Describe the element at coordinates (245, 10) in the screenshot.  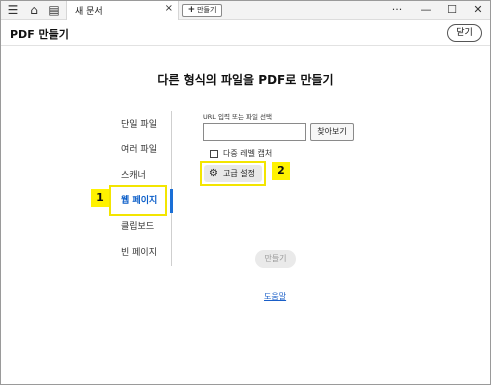
I see `title-bar: ☰ ⌂ ▤ 새 문서 × + 만들기 ··· — ☐ ✕` at that location.